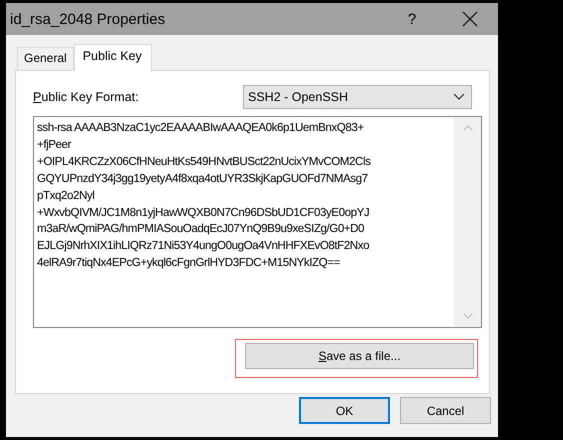  What do you see at coordinates (467, 316) in the screenshot?
I see `scroll-down-icon` at bounding box center [467, 316].